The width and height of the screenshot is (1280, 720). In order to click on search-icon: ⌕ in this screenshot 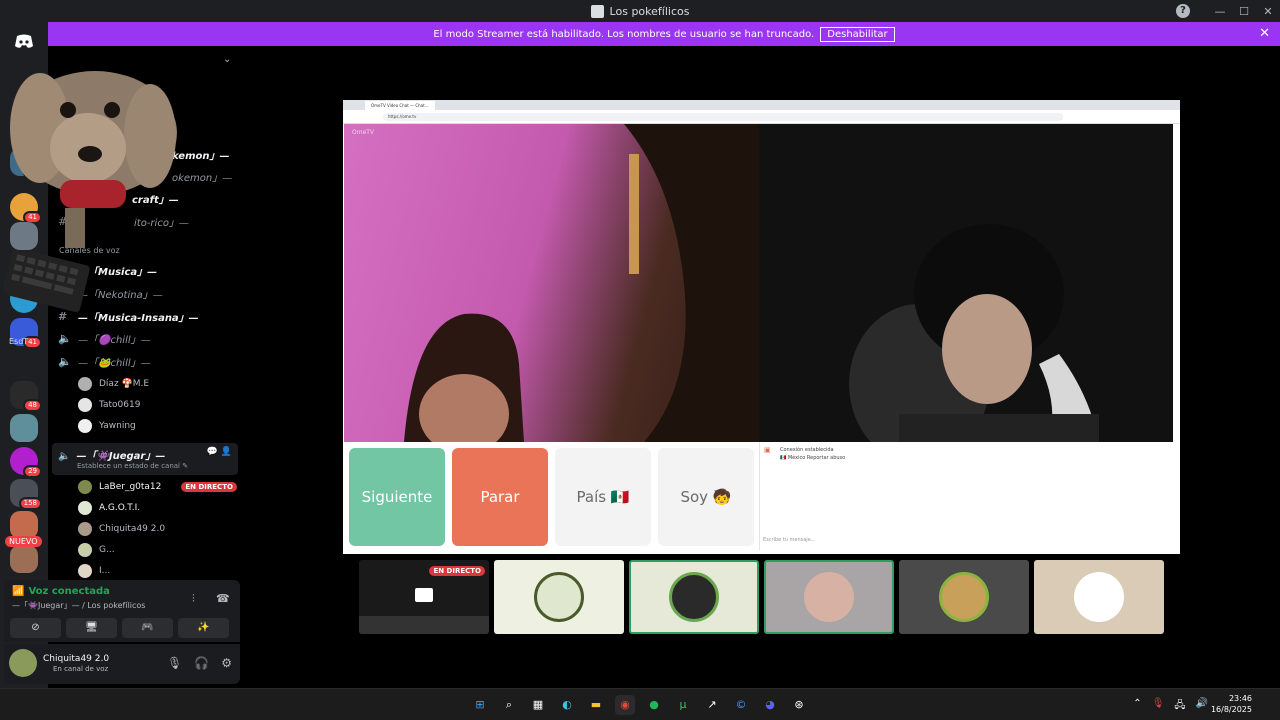, I will do `click(509, 705)`.